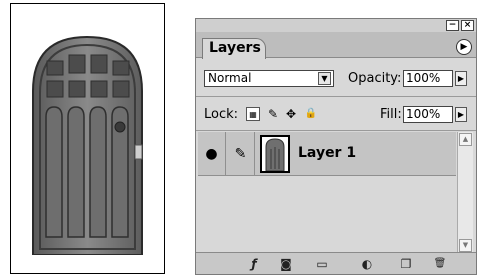 Image resolution: width=481 pixels, height=275 pixels. Describe the element at coordinates (461, 114) in the screenshot. I see `fill-stepper: ▶` at that location.